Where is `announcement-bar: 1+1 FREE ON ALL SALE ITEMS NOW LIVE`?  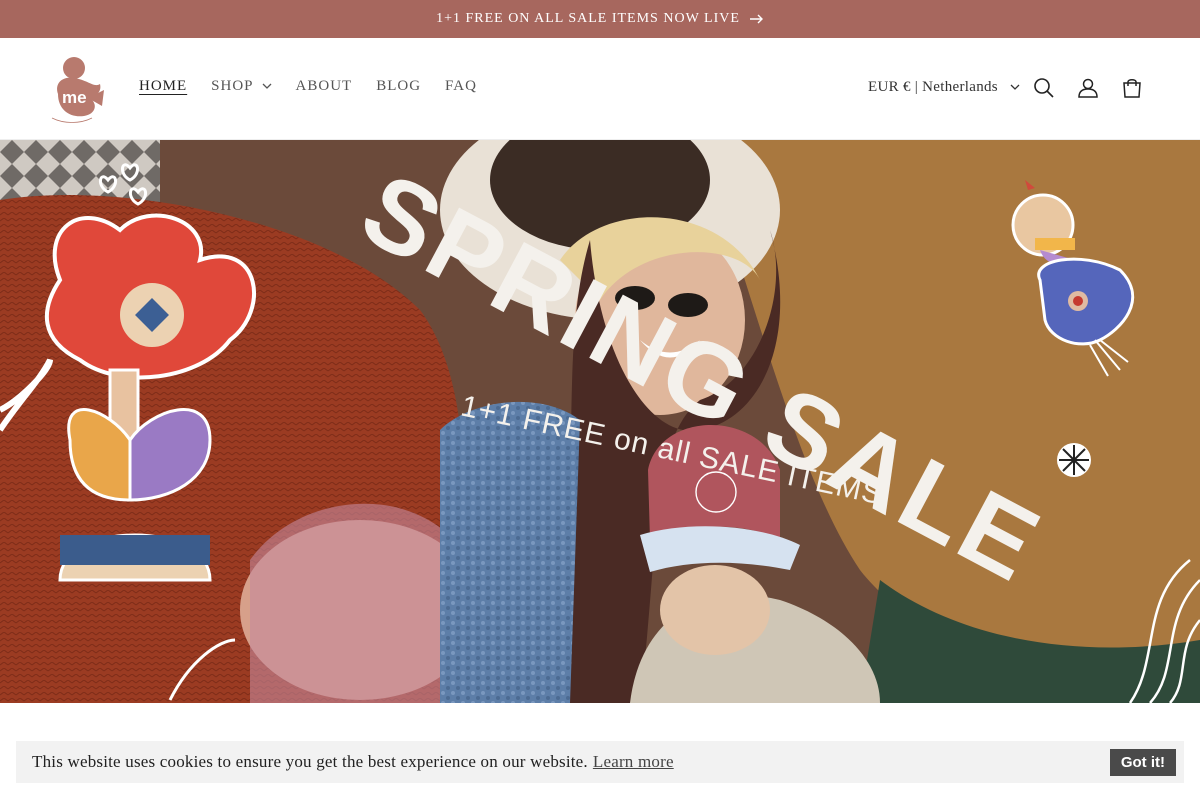
announcement-bar: 1+1 FREE ON ALL SALE ITEMS NOW LIVE is located at coordinates (600, 19).